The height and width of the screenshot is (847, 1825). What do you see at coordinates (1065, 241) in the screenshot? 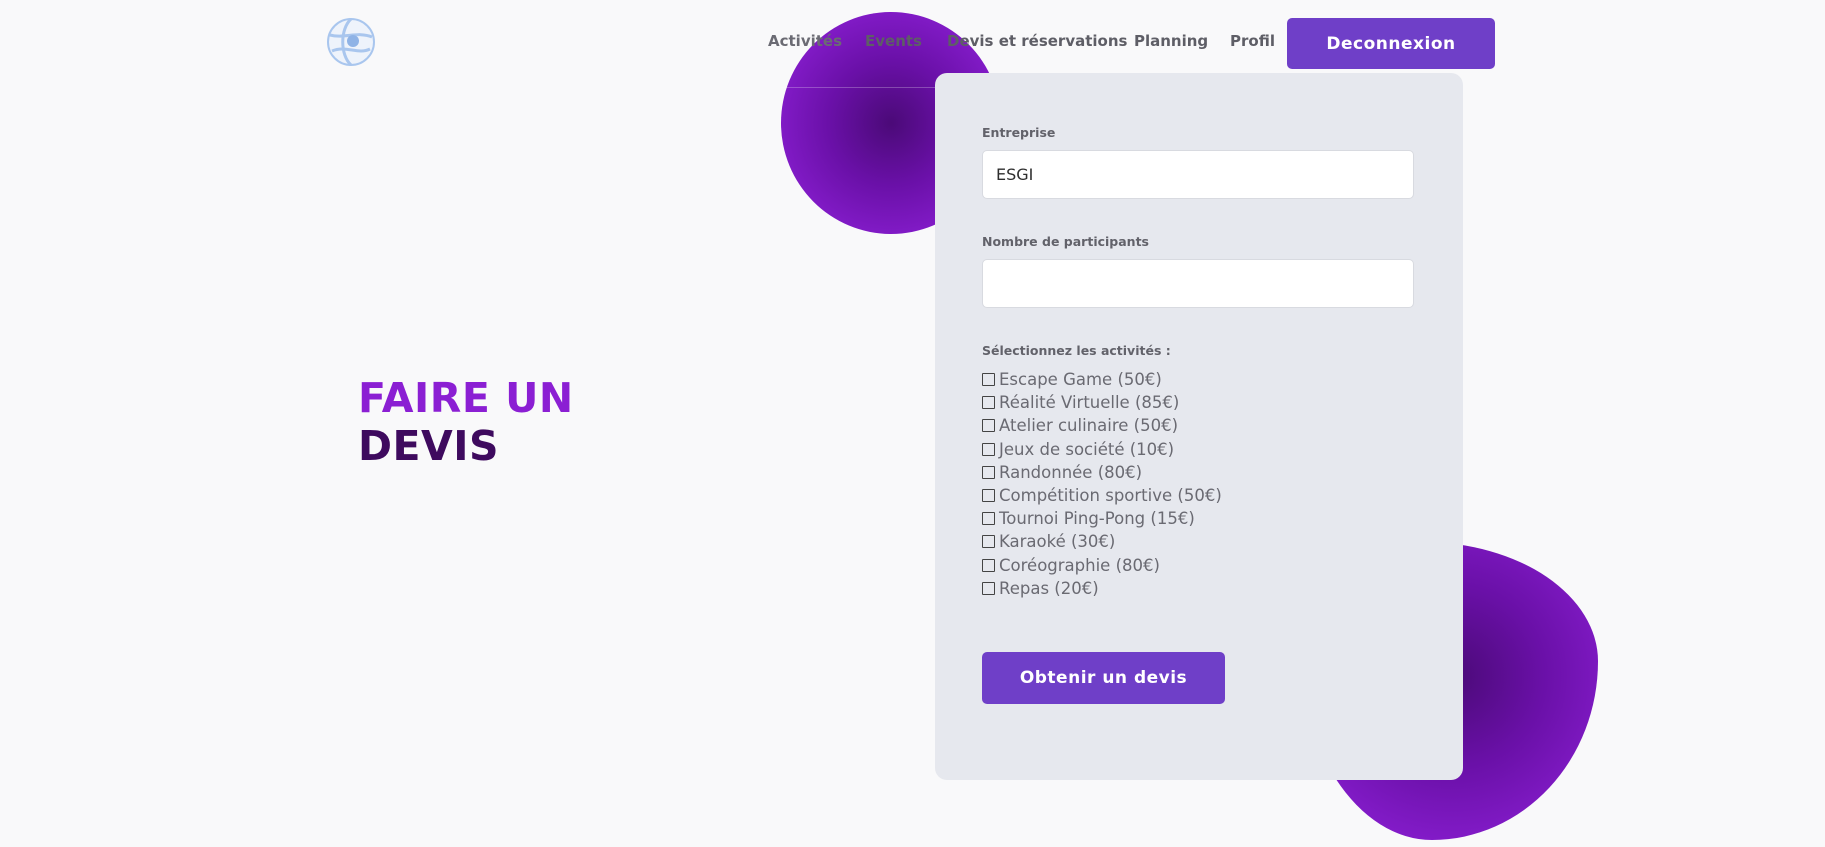
I see `participants-label: Nombre de participants` at bounding box center [1065, 241].